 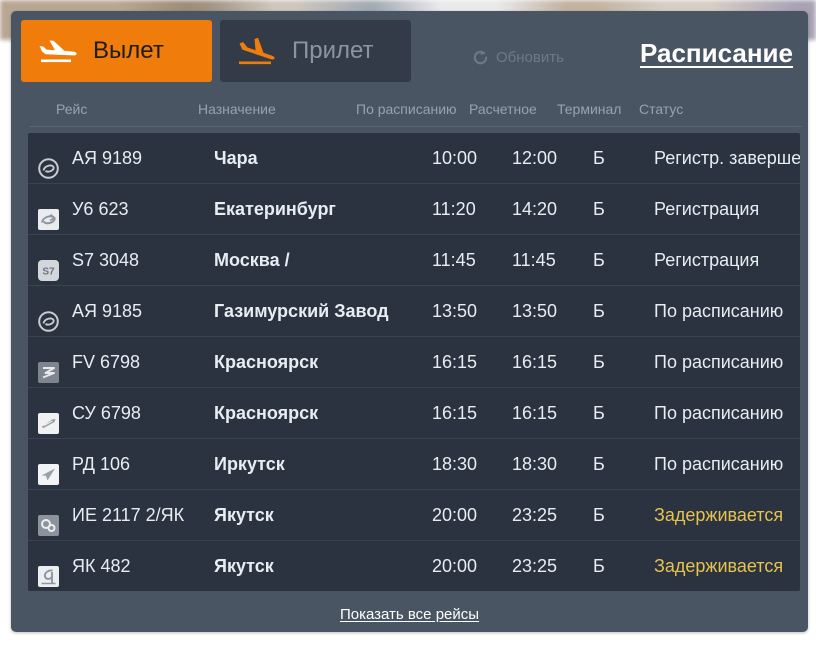 What do you see at coordinates (106, 260) in the screenshot?
I see `flight-number: S7 3048` at bounding box center [106, 260].